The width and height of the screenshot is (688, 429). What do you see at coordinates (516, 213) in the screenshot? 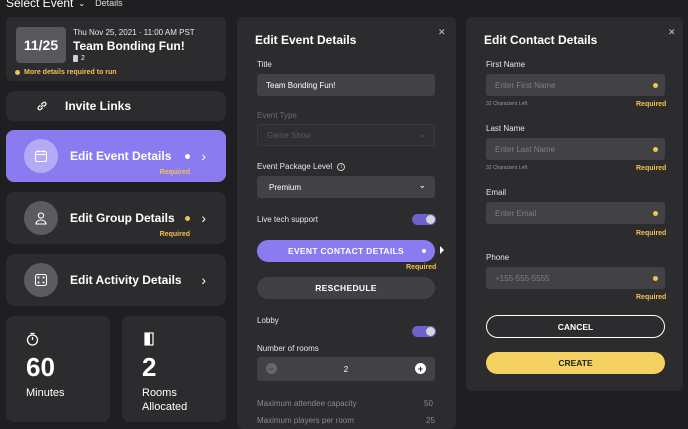
I see `email-placeholder: Enter Email` at bounding box center [516, 213].